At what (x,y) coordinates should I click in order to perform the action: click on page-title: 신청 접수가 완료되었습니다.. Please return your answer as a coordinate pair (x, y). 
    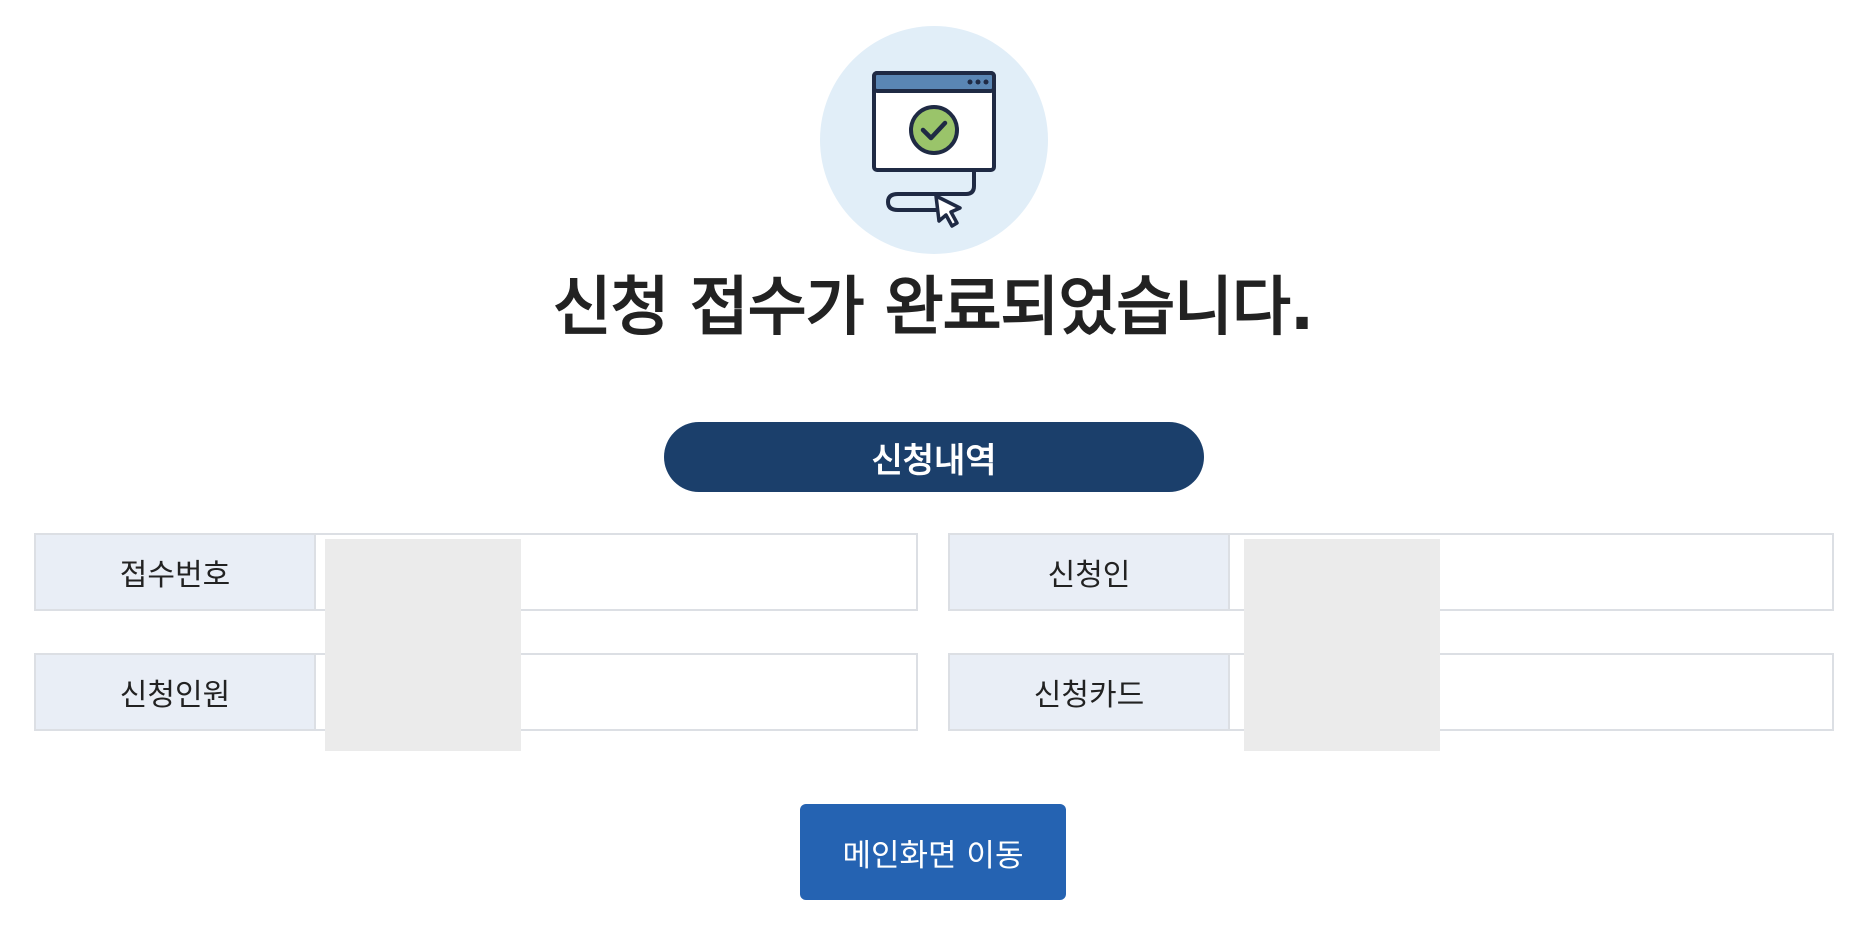
    Looking at the image, I should click on (933, 308).